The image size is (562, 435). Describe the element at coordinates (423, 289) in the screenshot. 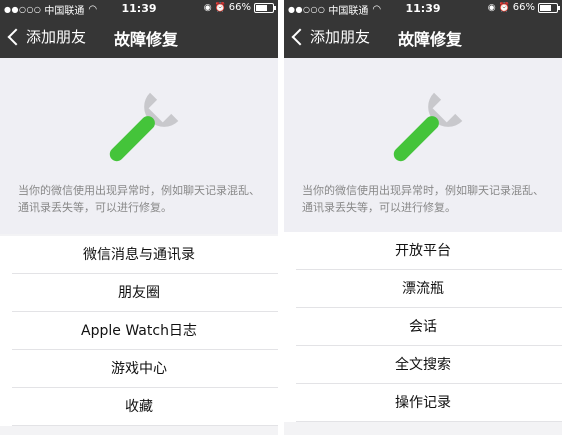

I see `list-item: 漂流瓶` at that location.